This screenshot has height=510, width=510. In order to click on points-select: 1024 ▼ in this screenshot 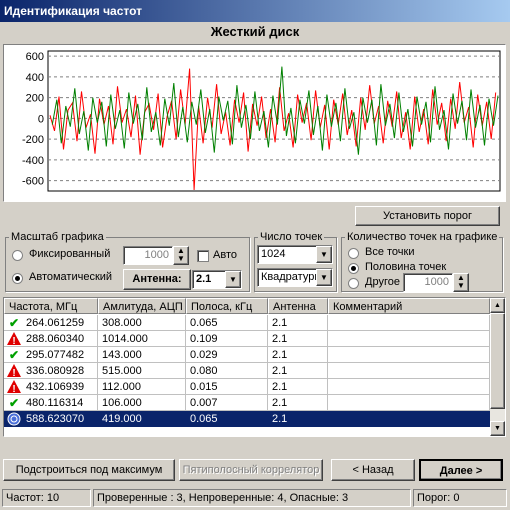, I will do `click(295, 254)`.